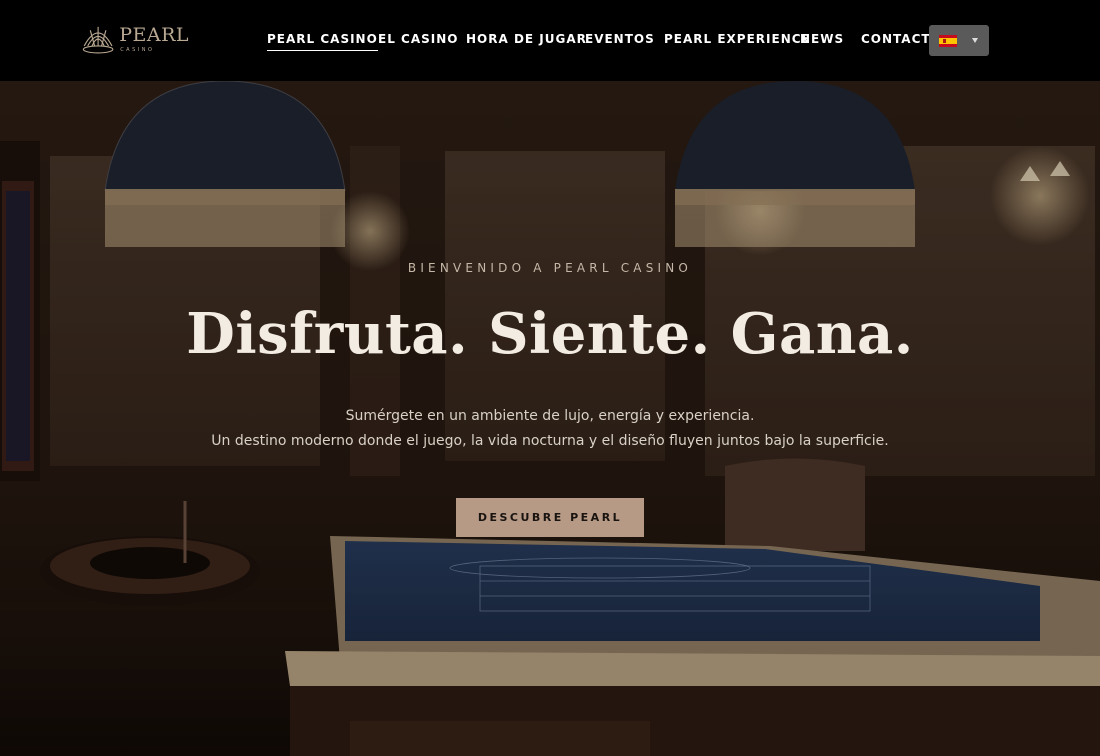 This screenshot has height=756, width=1100. What do you see at coordinates (737, 39) in the screenshot?
I see `nav-item-pearl-experience: PEARL EXPERIENCE` at bounding box center [737, 39].